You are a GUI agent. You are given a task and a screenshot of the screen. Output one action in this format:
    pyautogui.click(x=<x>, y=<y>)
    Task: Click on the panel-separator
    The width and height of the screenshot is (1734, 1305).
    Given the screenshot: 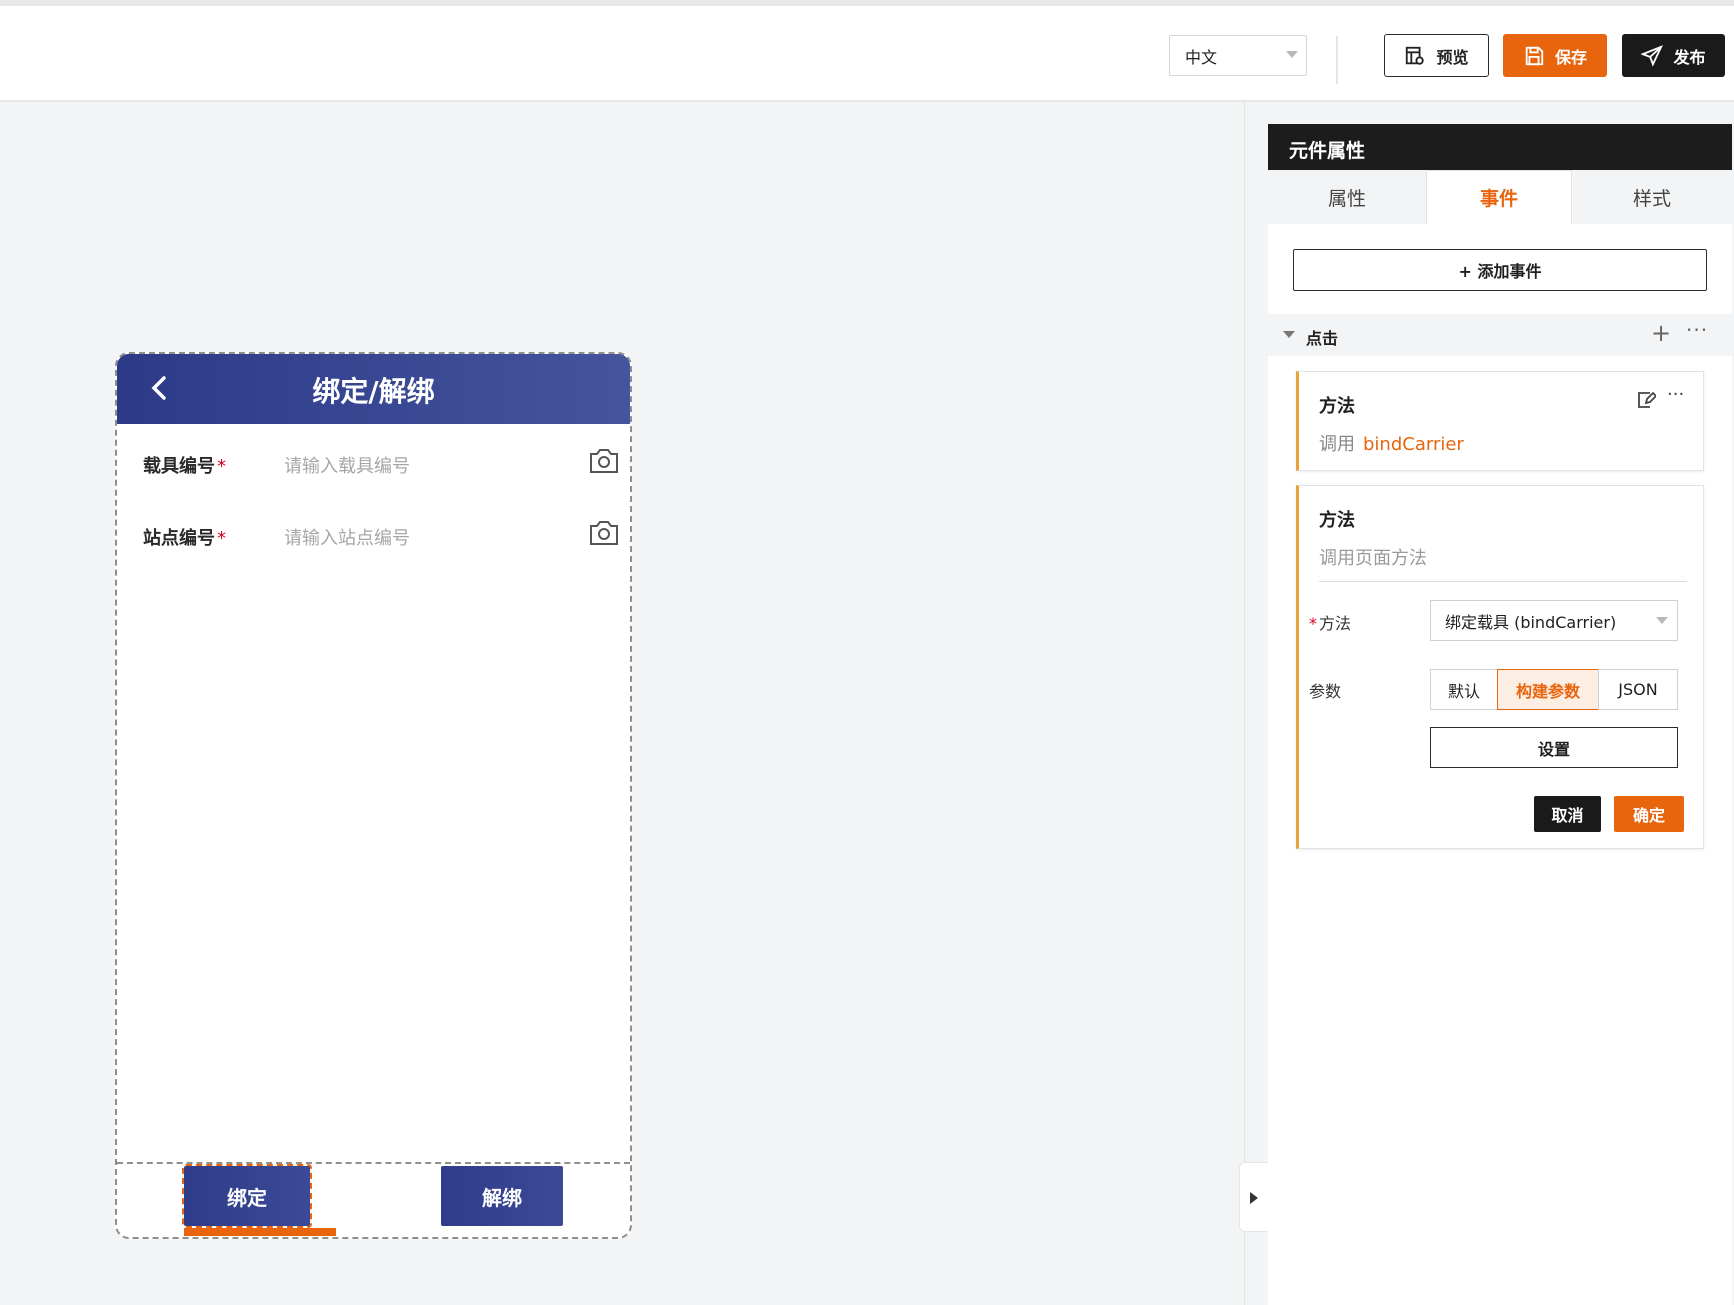 What is the action you would take?
    pyautogui.click(x=1244, y=703)
    